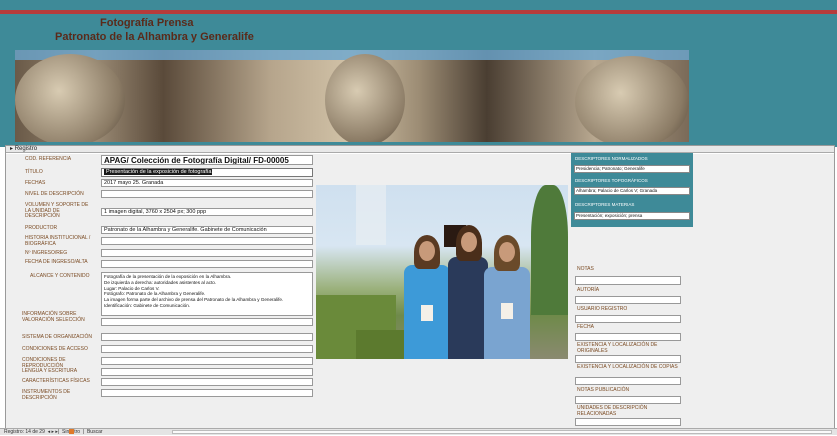 The width and height of the screenshot is (837, 436). Describe the element at coordinates (632, 169) in the screenshot. I see `desc-normalizados-field: Presidencia; Patronato; Generalife` at that location.